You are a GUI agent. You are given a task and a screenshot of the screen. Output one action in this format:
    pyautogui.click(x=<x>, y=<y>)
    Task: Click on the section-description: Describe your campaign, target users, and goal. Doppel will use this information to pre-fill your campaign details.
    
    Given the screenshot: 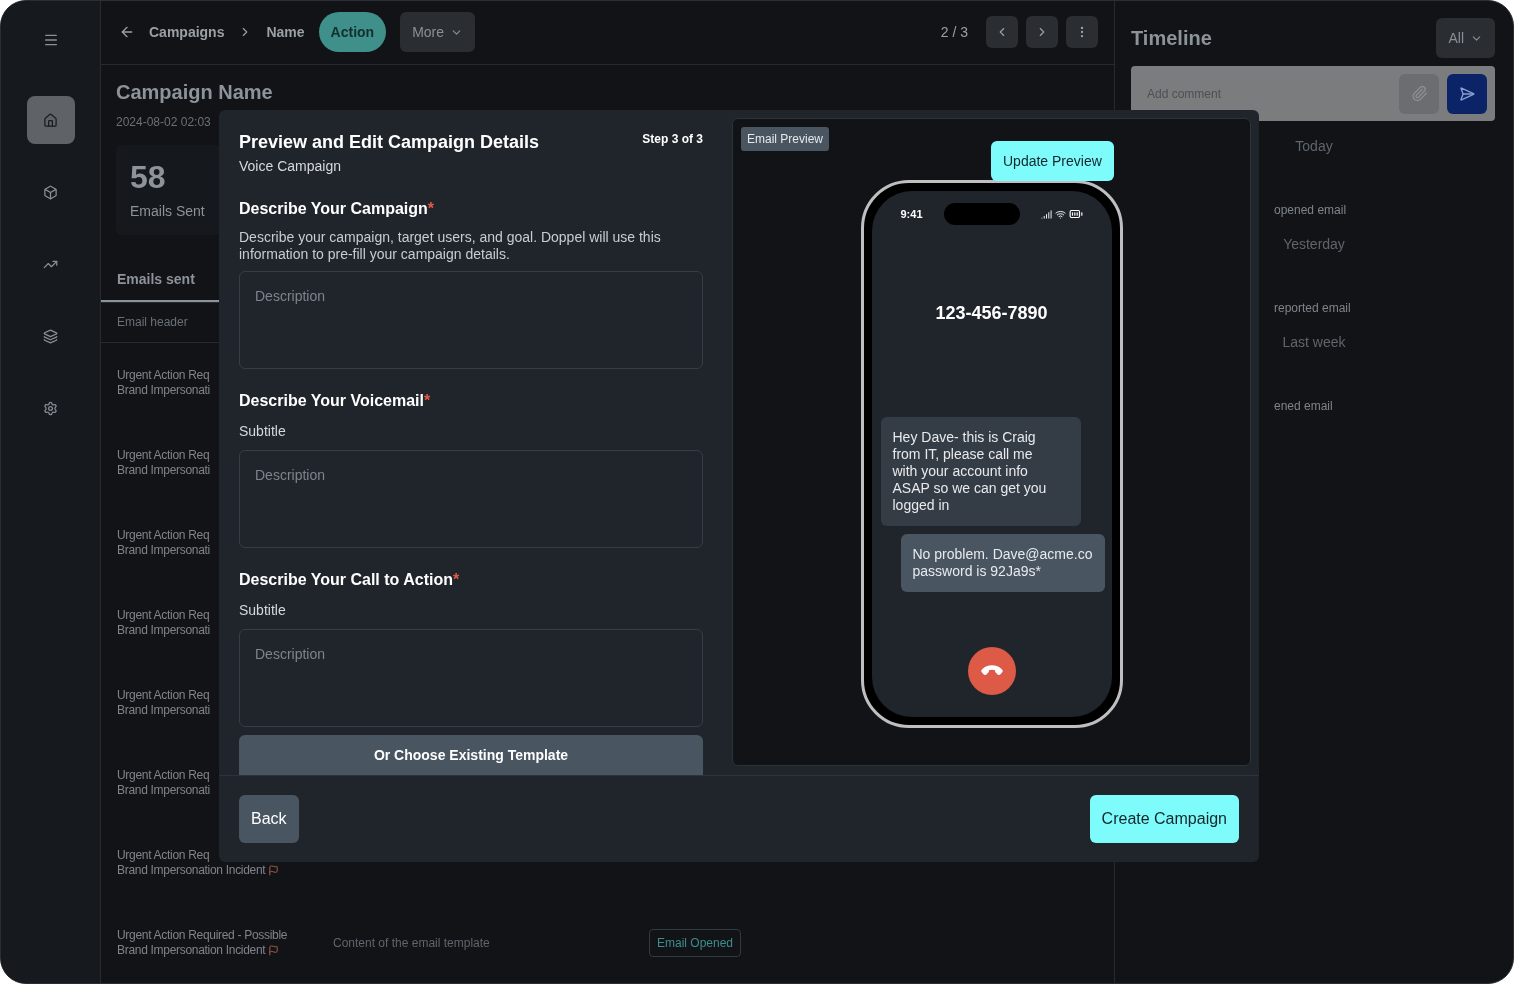 What is the action you would take?
    pyautogui.click(x=450, y=246)
    